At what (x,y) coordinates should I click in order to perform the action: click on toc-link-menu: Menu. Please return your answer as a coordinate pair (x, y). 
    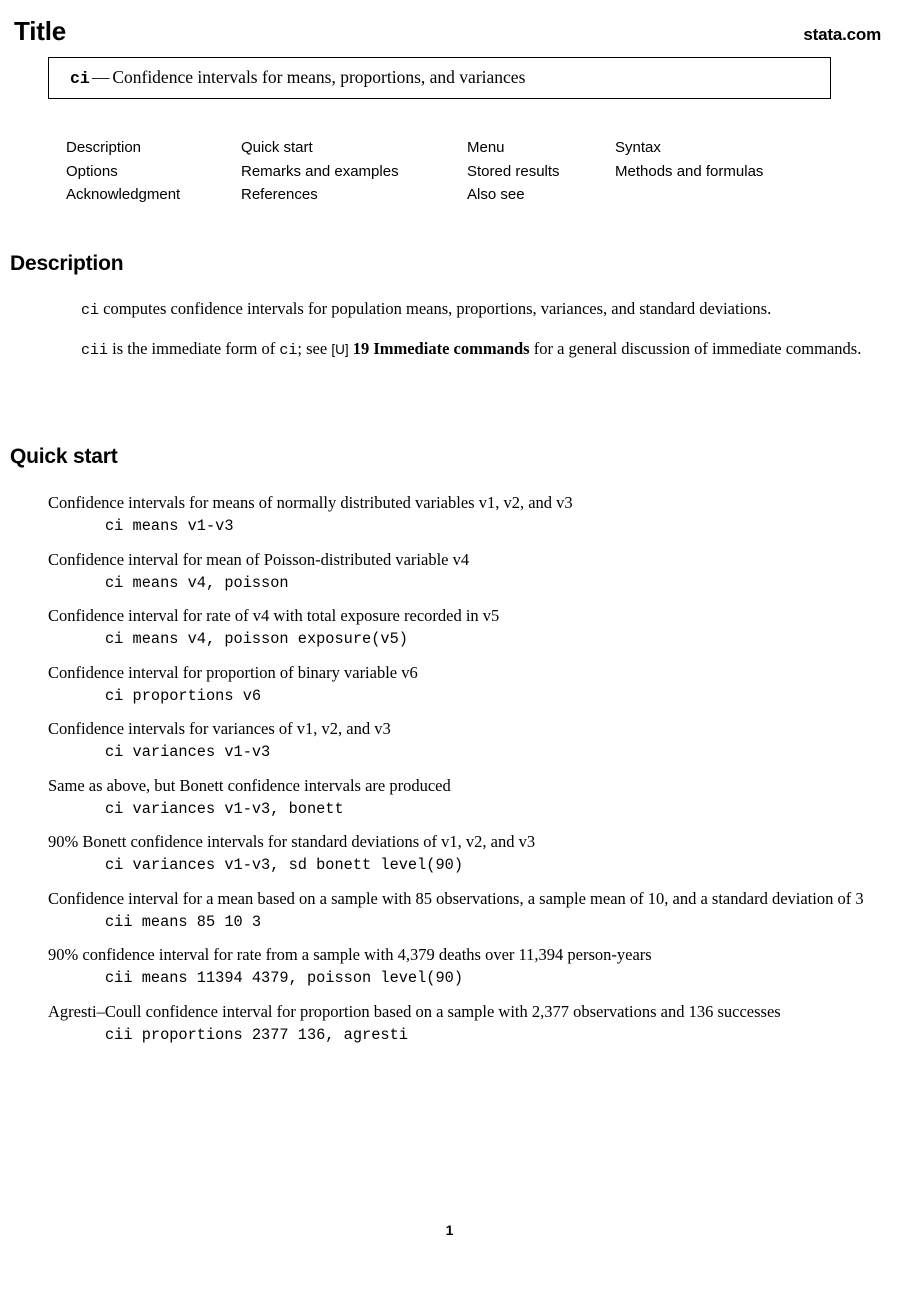
    Looking at the image, I should click on (541, 148).